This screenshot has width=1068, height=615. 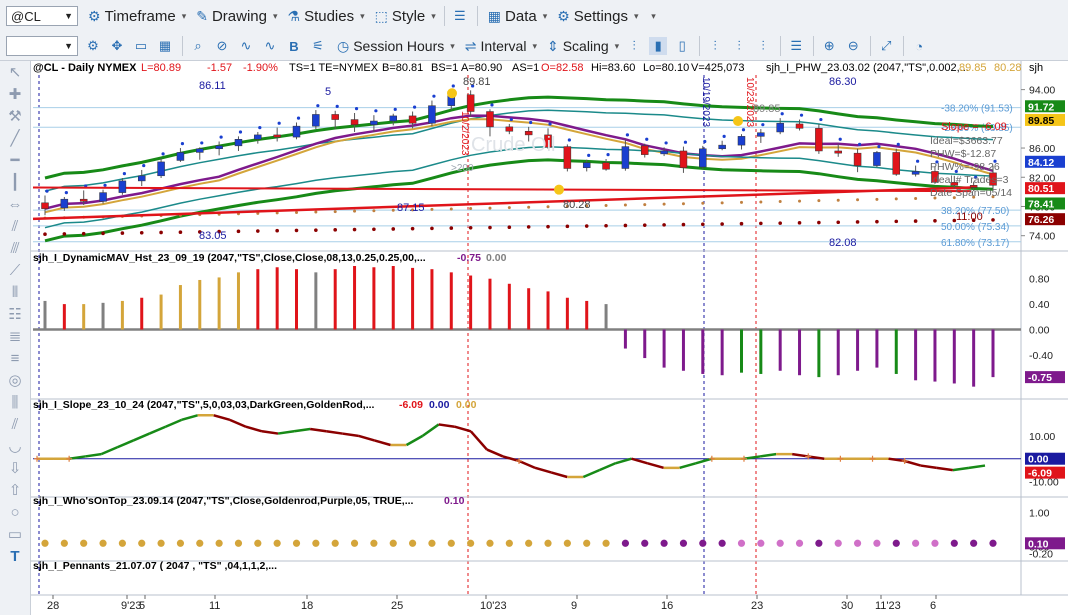 What do you see at coordinates (93, 46) in the screenshot?
I see `link-icon: ⚙` at bounding box center [93, 46].